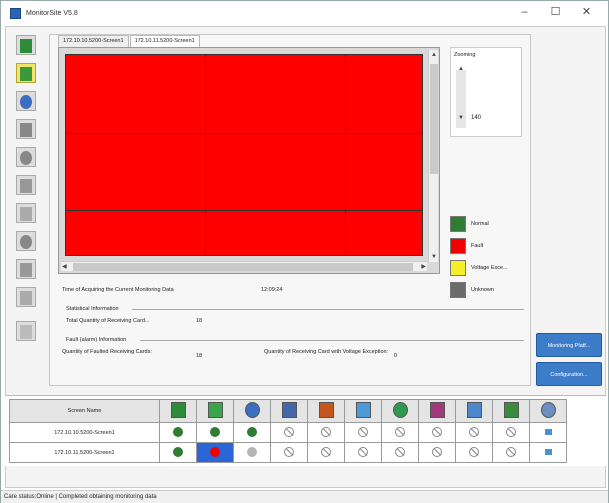  What do you see at coordinates (93, 41) in the screenshot?
I see `tab-screen-1: 172.10.10.5200-Screen1` at bounding box center [93, 41].